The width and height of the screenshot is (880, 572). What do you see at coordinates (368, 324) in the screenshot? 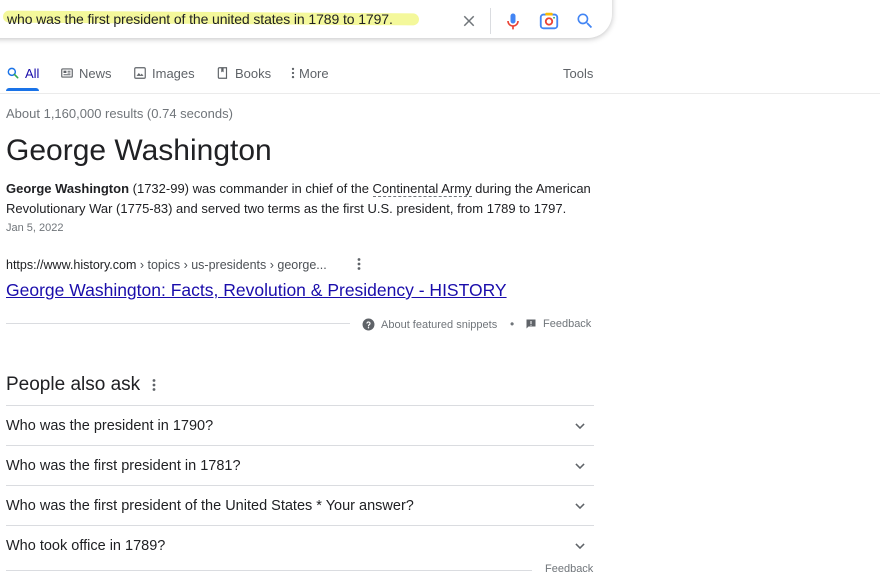
I see `help-icon` at bounding box center [368, 324].